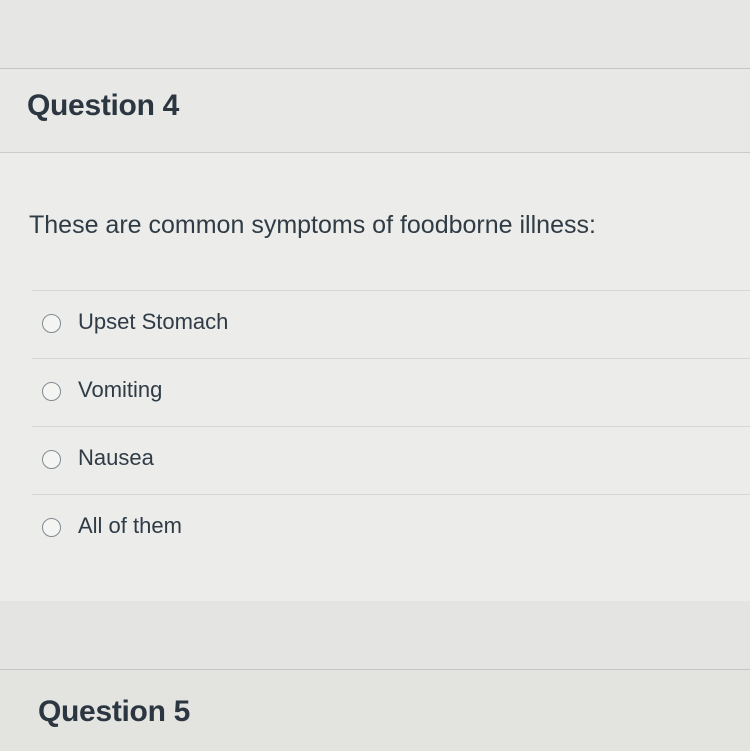 Image resolution: width=750 pixels, height=751 pixels. Describe the element at coordinates (391, 528) in the screenshot. I see `answer-all-of-them: All of them` at that location.